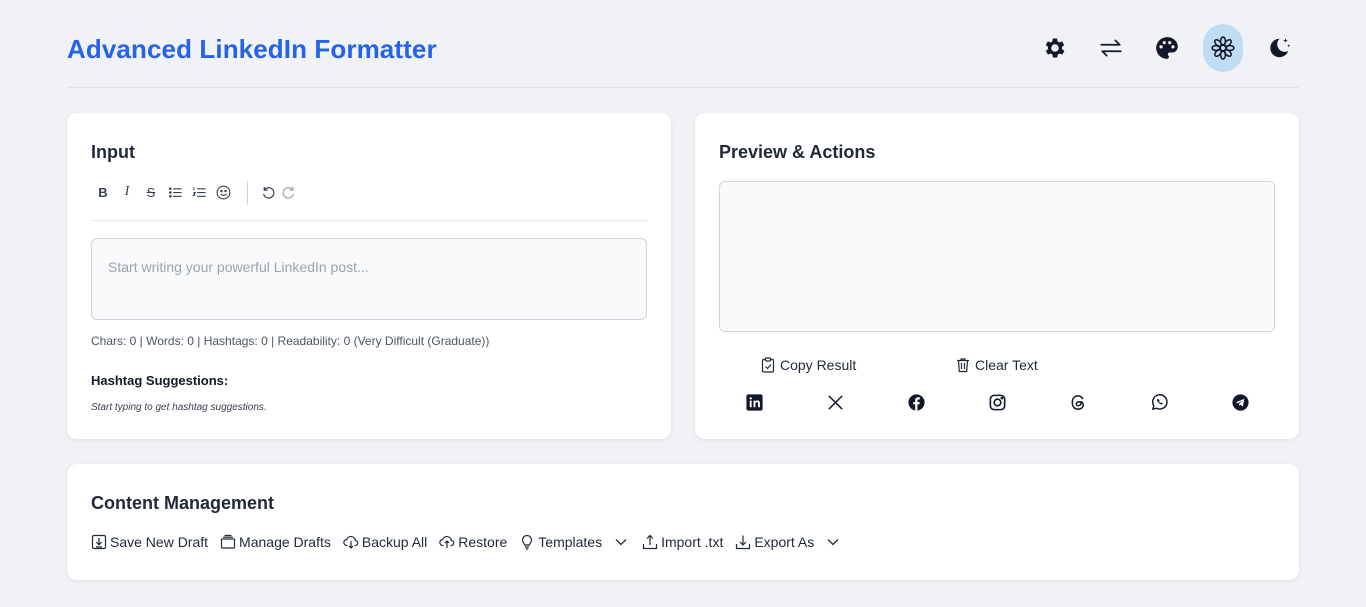 This screenshot has height=607, width=1366. I want to click on backup-all-button: Backup All, so click(385, 542).